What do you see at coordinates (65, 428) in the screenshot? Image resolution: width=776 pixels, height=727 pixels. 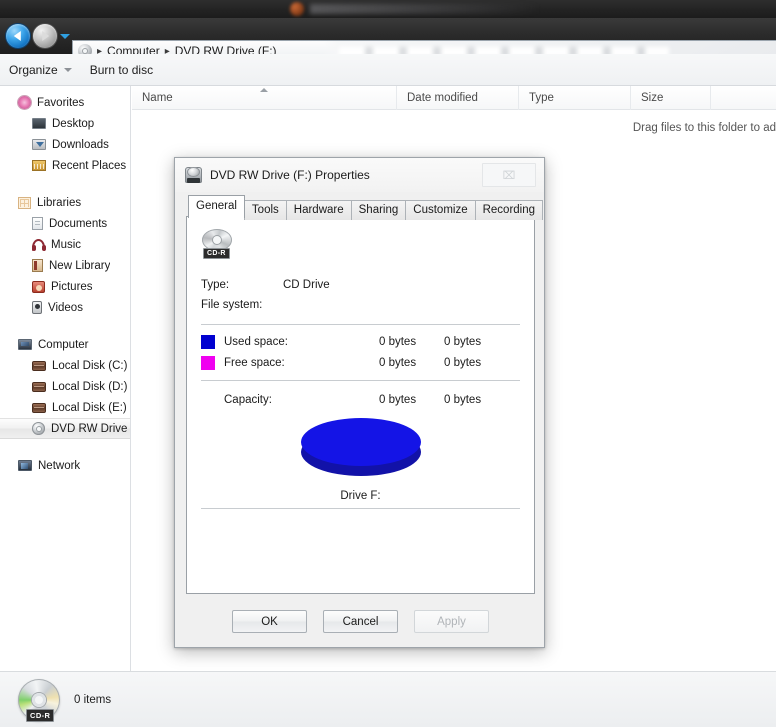 I see `sidebar-item-dvd-rw-drive: DVD RW Drive (` at bounding box center [65, 428].